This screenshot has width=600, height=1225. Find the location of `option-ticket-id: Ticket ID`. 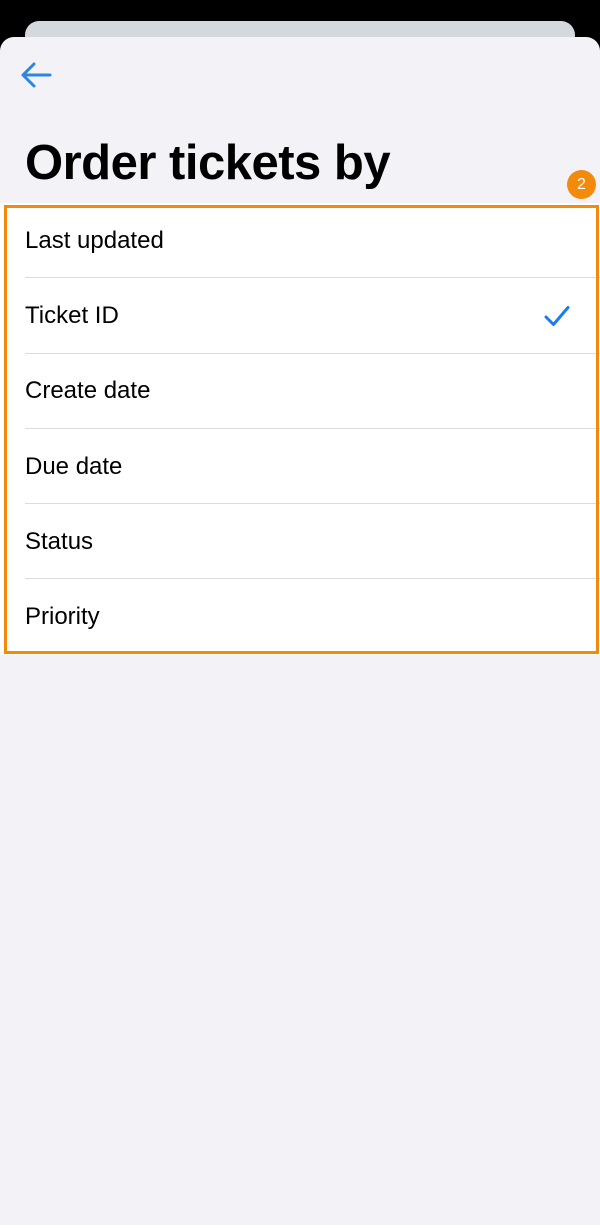

option-ticket-id: Ticket ID is located at coordinates (300, 316).